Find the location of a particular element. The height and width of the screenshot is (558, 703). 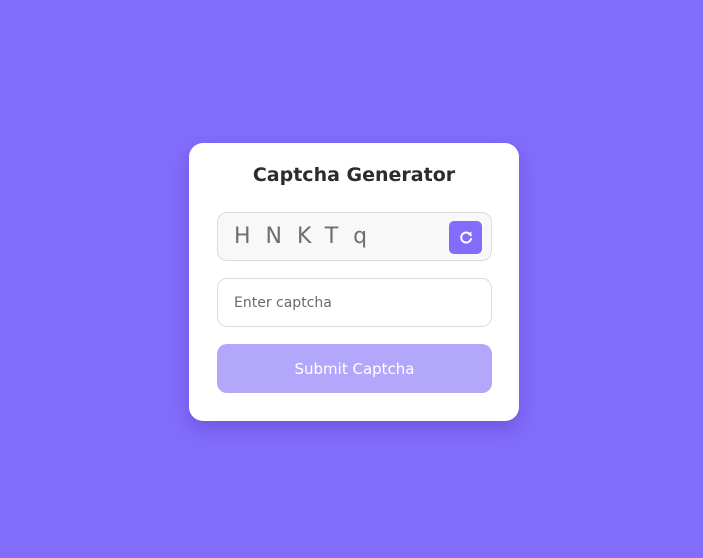

submit-captcha-button: Submit Captcha is located at coordinates (354, 368).